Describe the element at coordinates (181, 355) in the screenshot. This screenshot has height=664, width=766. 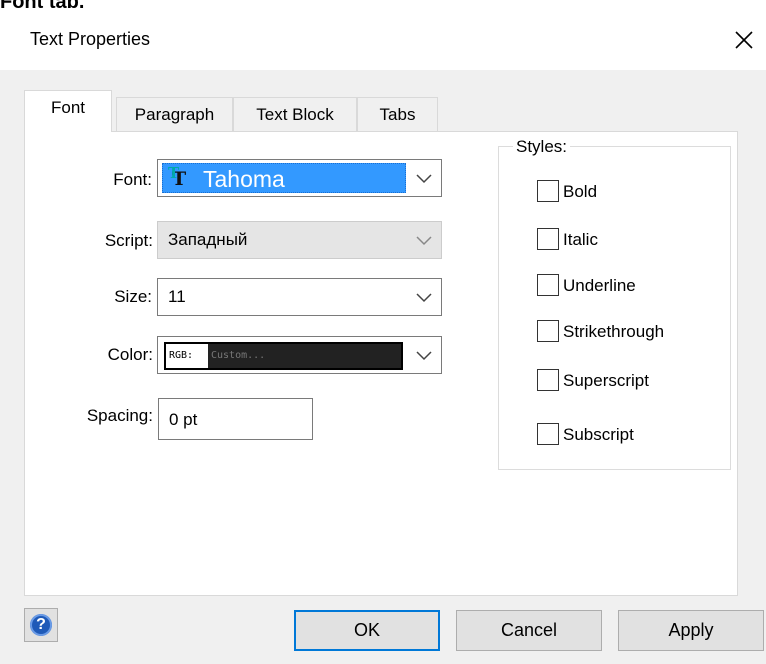
I see `color-rgb-label: RGB:` at that location.